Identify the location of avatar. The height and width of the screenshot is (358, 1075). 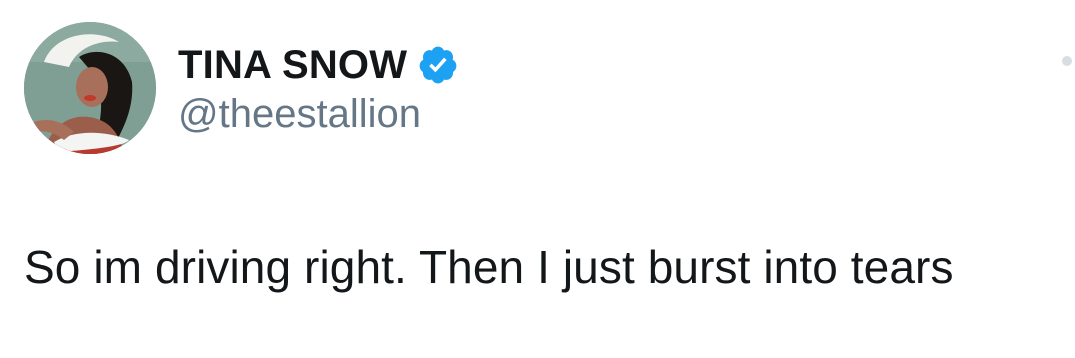
(90, 88).